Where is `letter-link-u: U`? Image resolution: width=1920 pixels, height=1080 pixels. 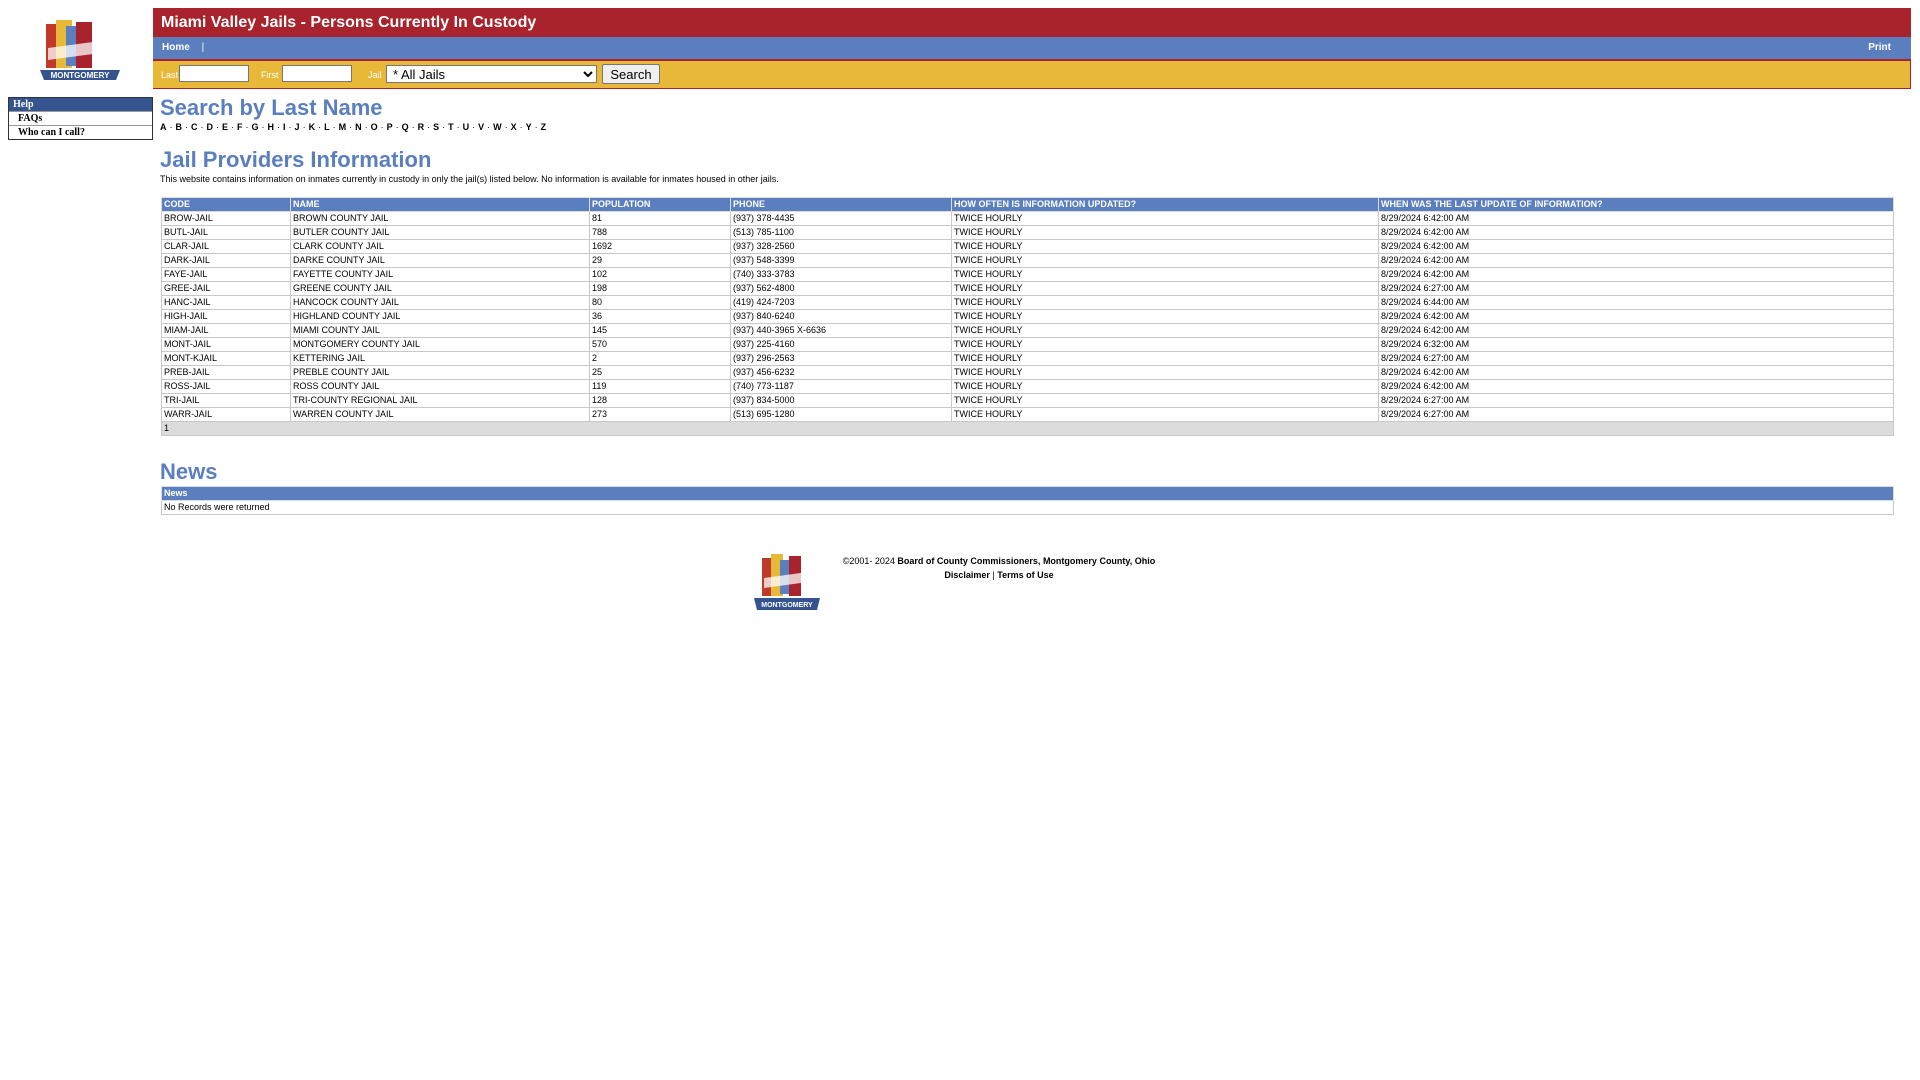
letter-link-u: U is located at coordinates (466, 127).